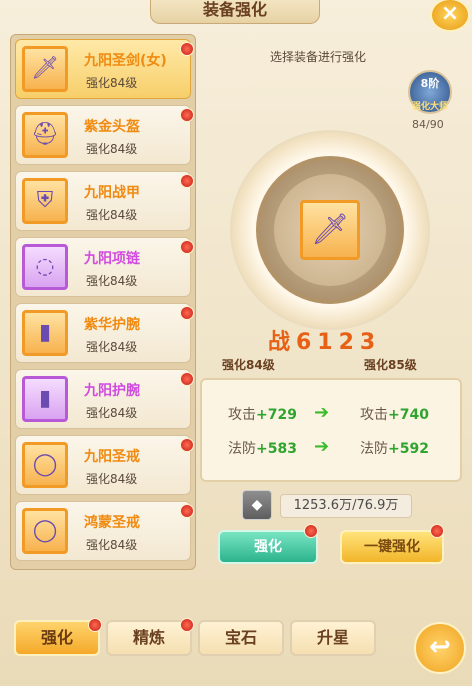  I want to click on stat-next: +740, so click(408, 415).